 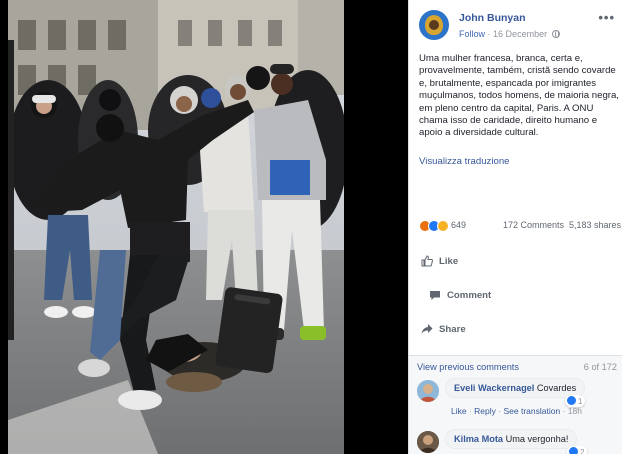 I want to click on reaction-icons, so click(x=436, y=226).